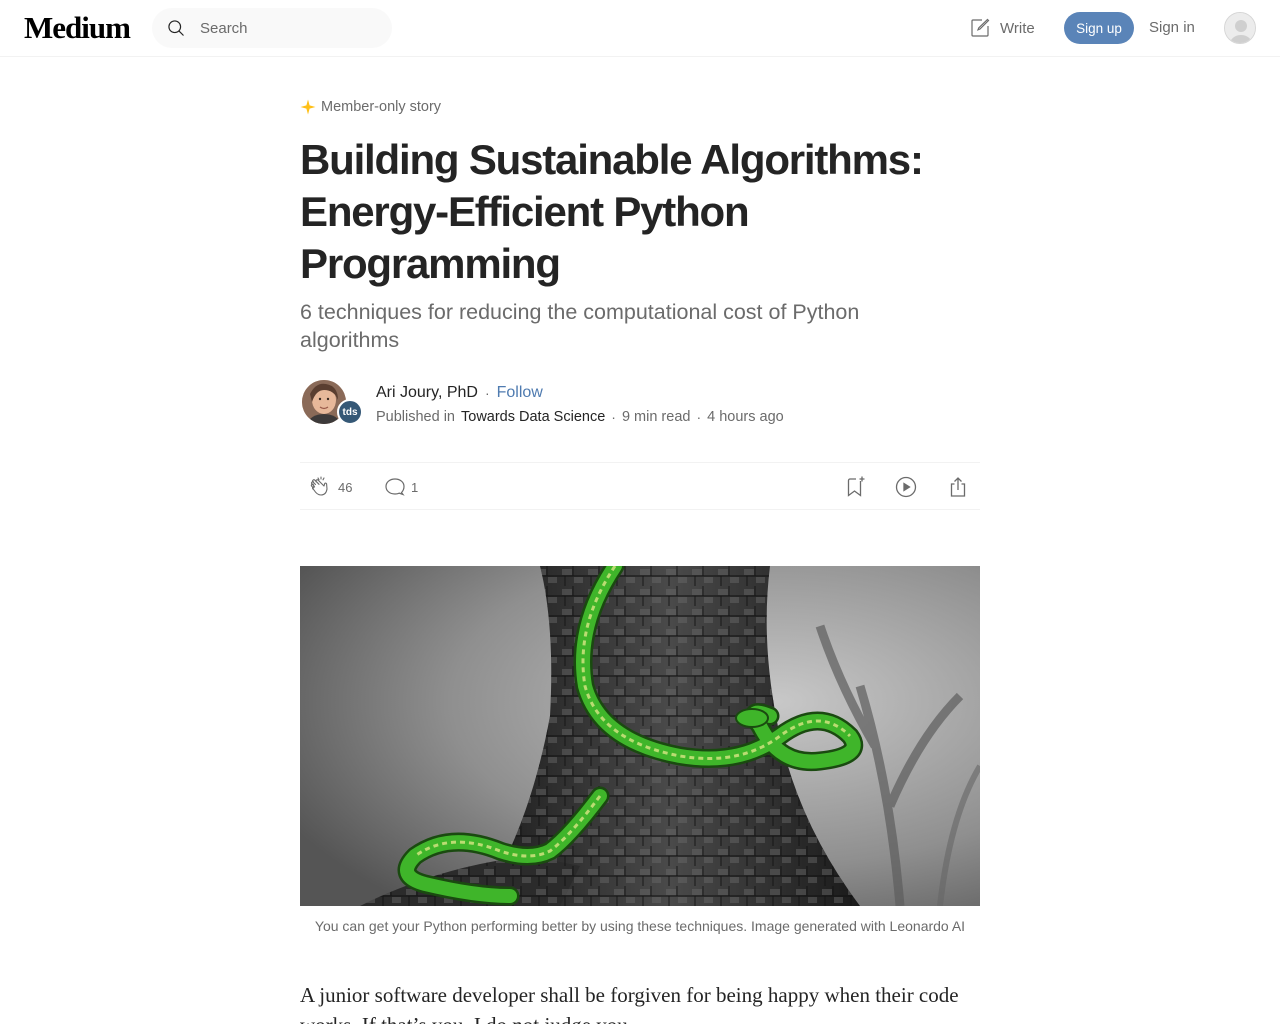  What do you see at coordinates (415, 487) in the screenshot?
I see `response-count: 1` at bounding box center [415, 487].